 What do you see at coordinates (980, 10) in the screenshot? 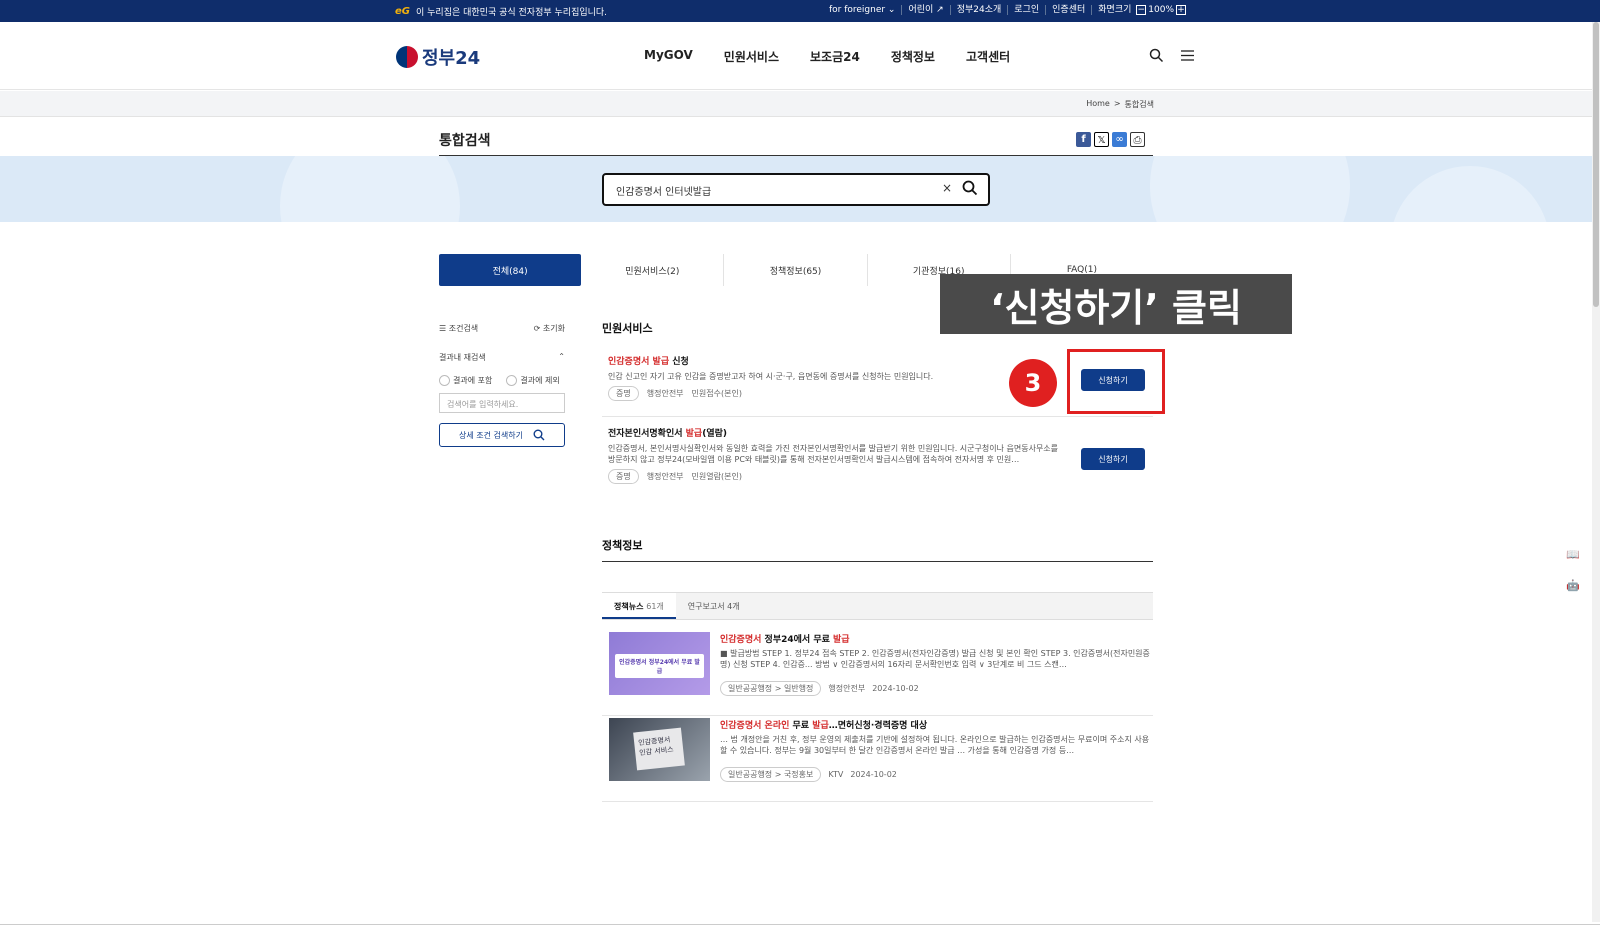
I see `link-about: 정부24소개` at bounding box center [980, 10].